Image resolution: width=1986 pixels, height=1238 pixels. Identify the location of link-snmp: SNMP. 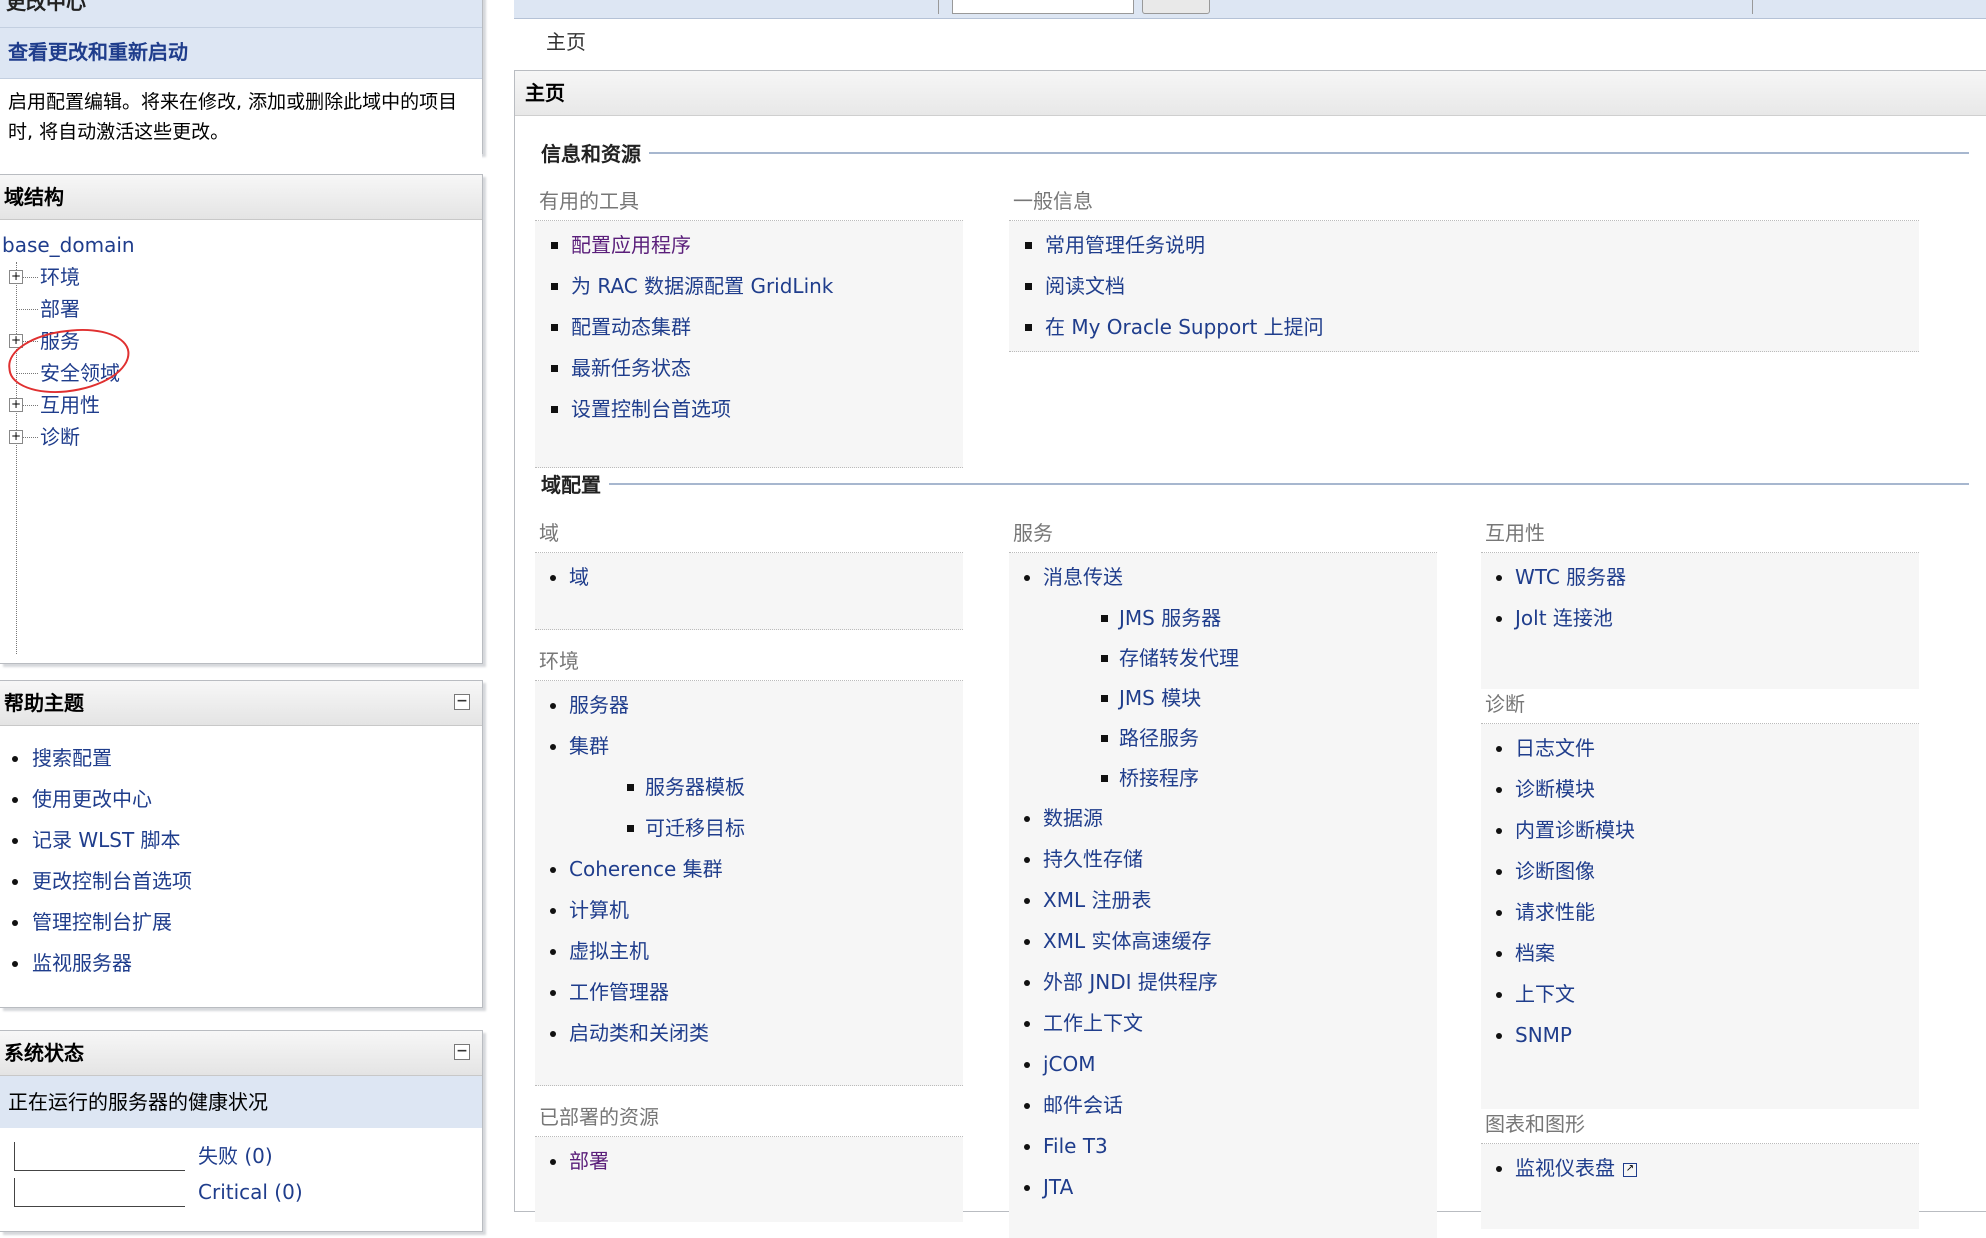
(1700, 1035).